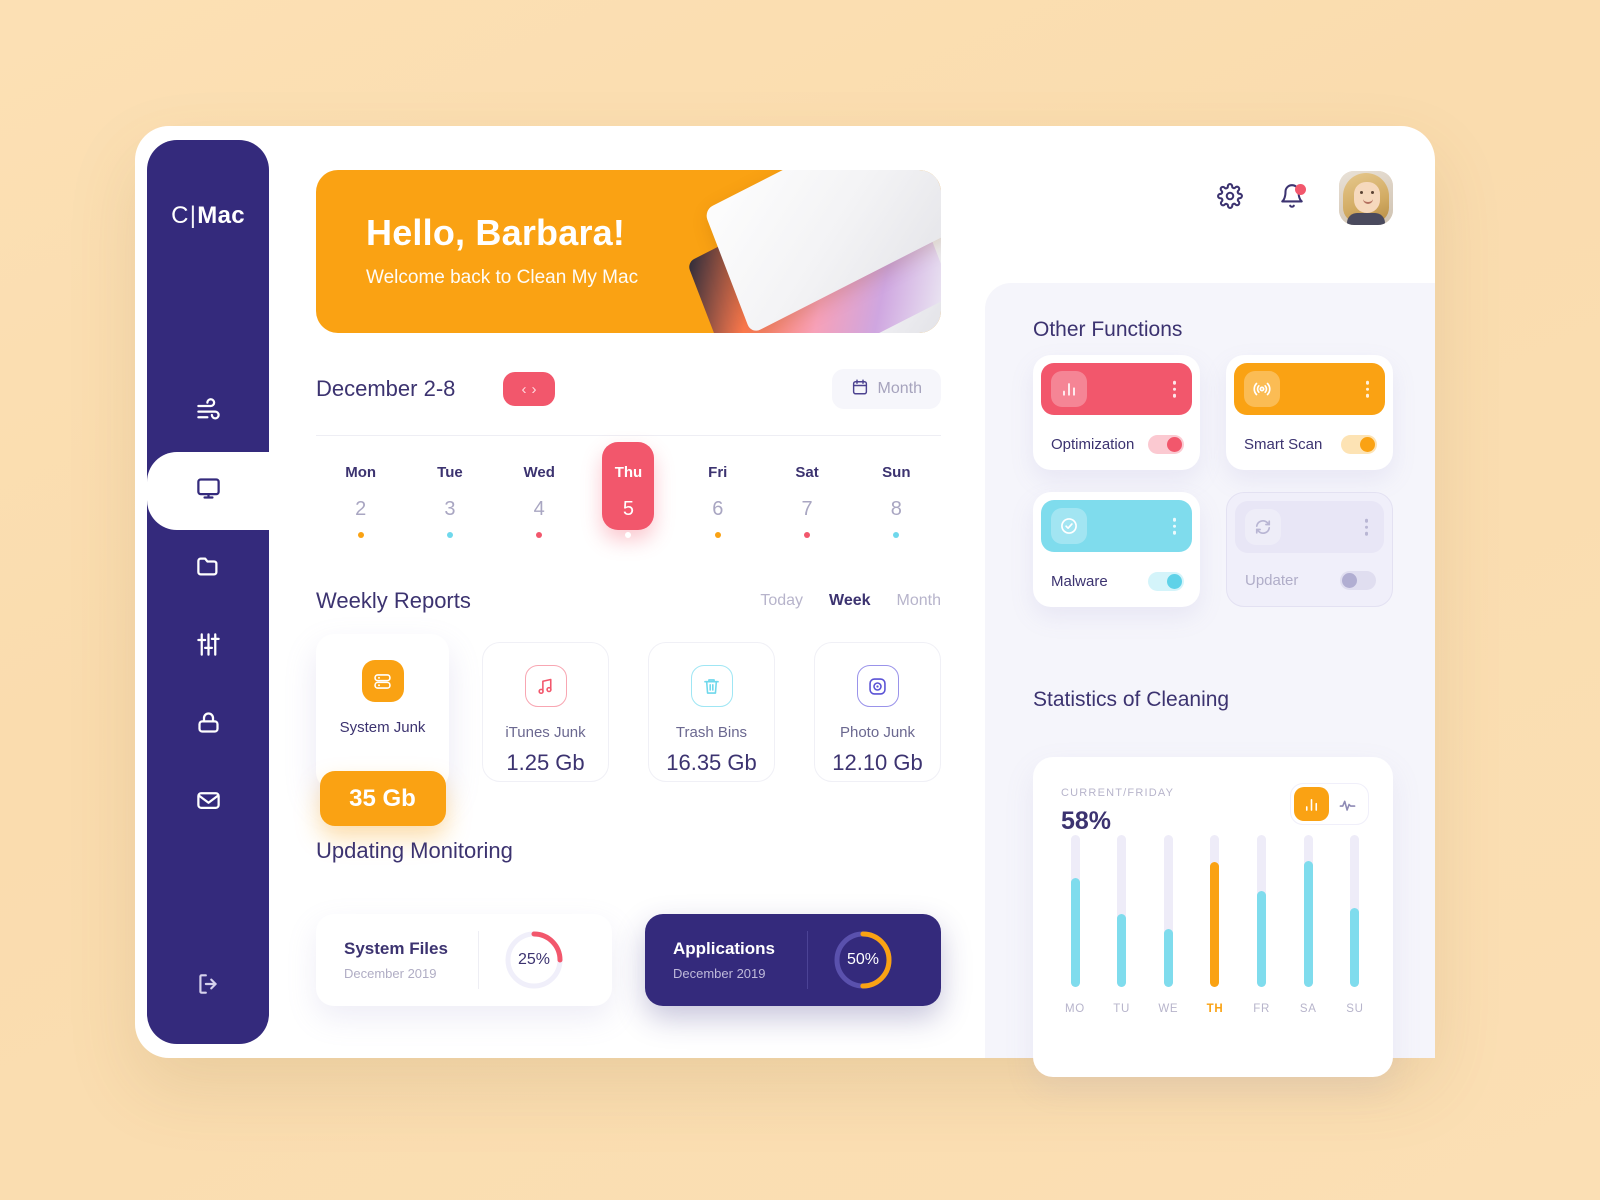  What do you see at coordinates (919, 601) in the screenshot?
I see `tab-month: Month` at bounding box center [919, 601].